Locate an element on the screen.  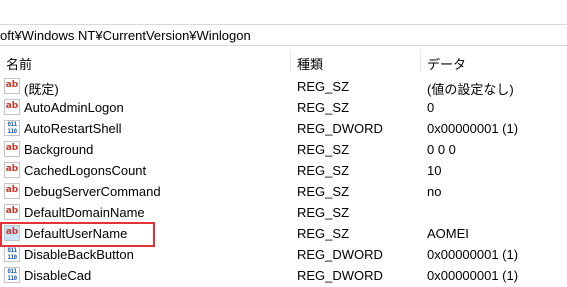
value-name: DisableCad is located at coordinates (58, 275).